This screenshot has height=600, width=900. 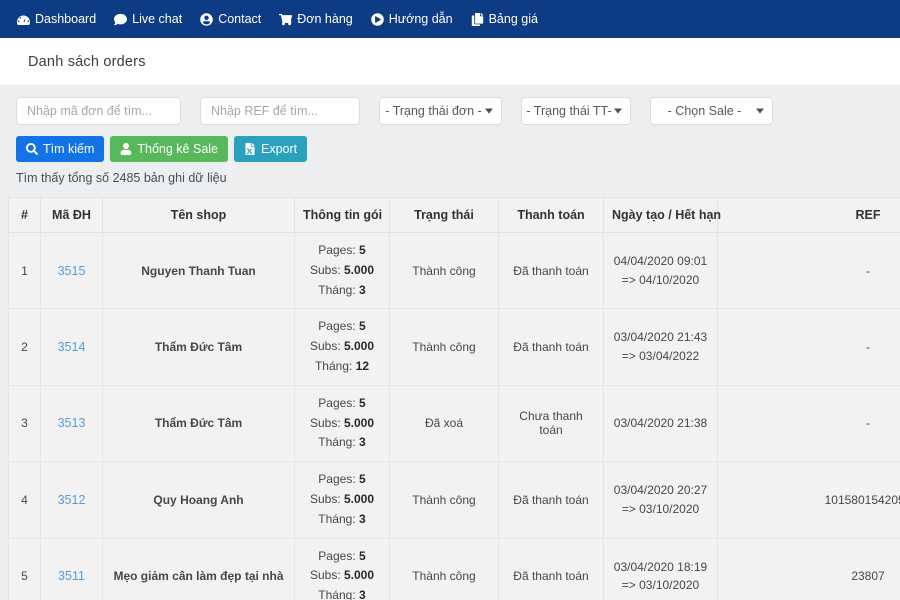 I want to click on nav-item-label: Hướng dẫn, so click(x=420, y=18).